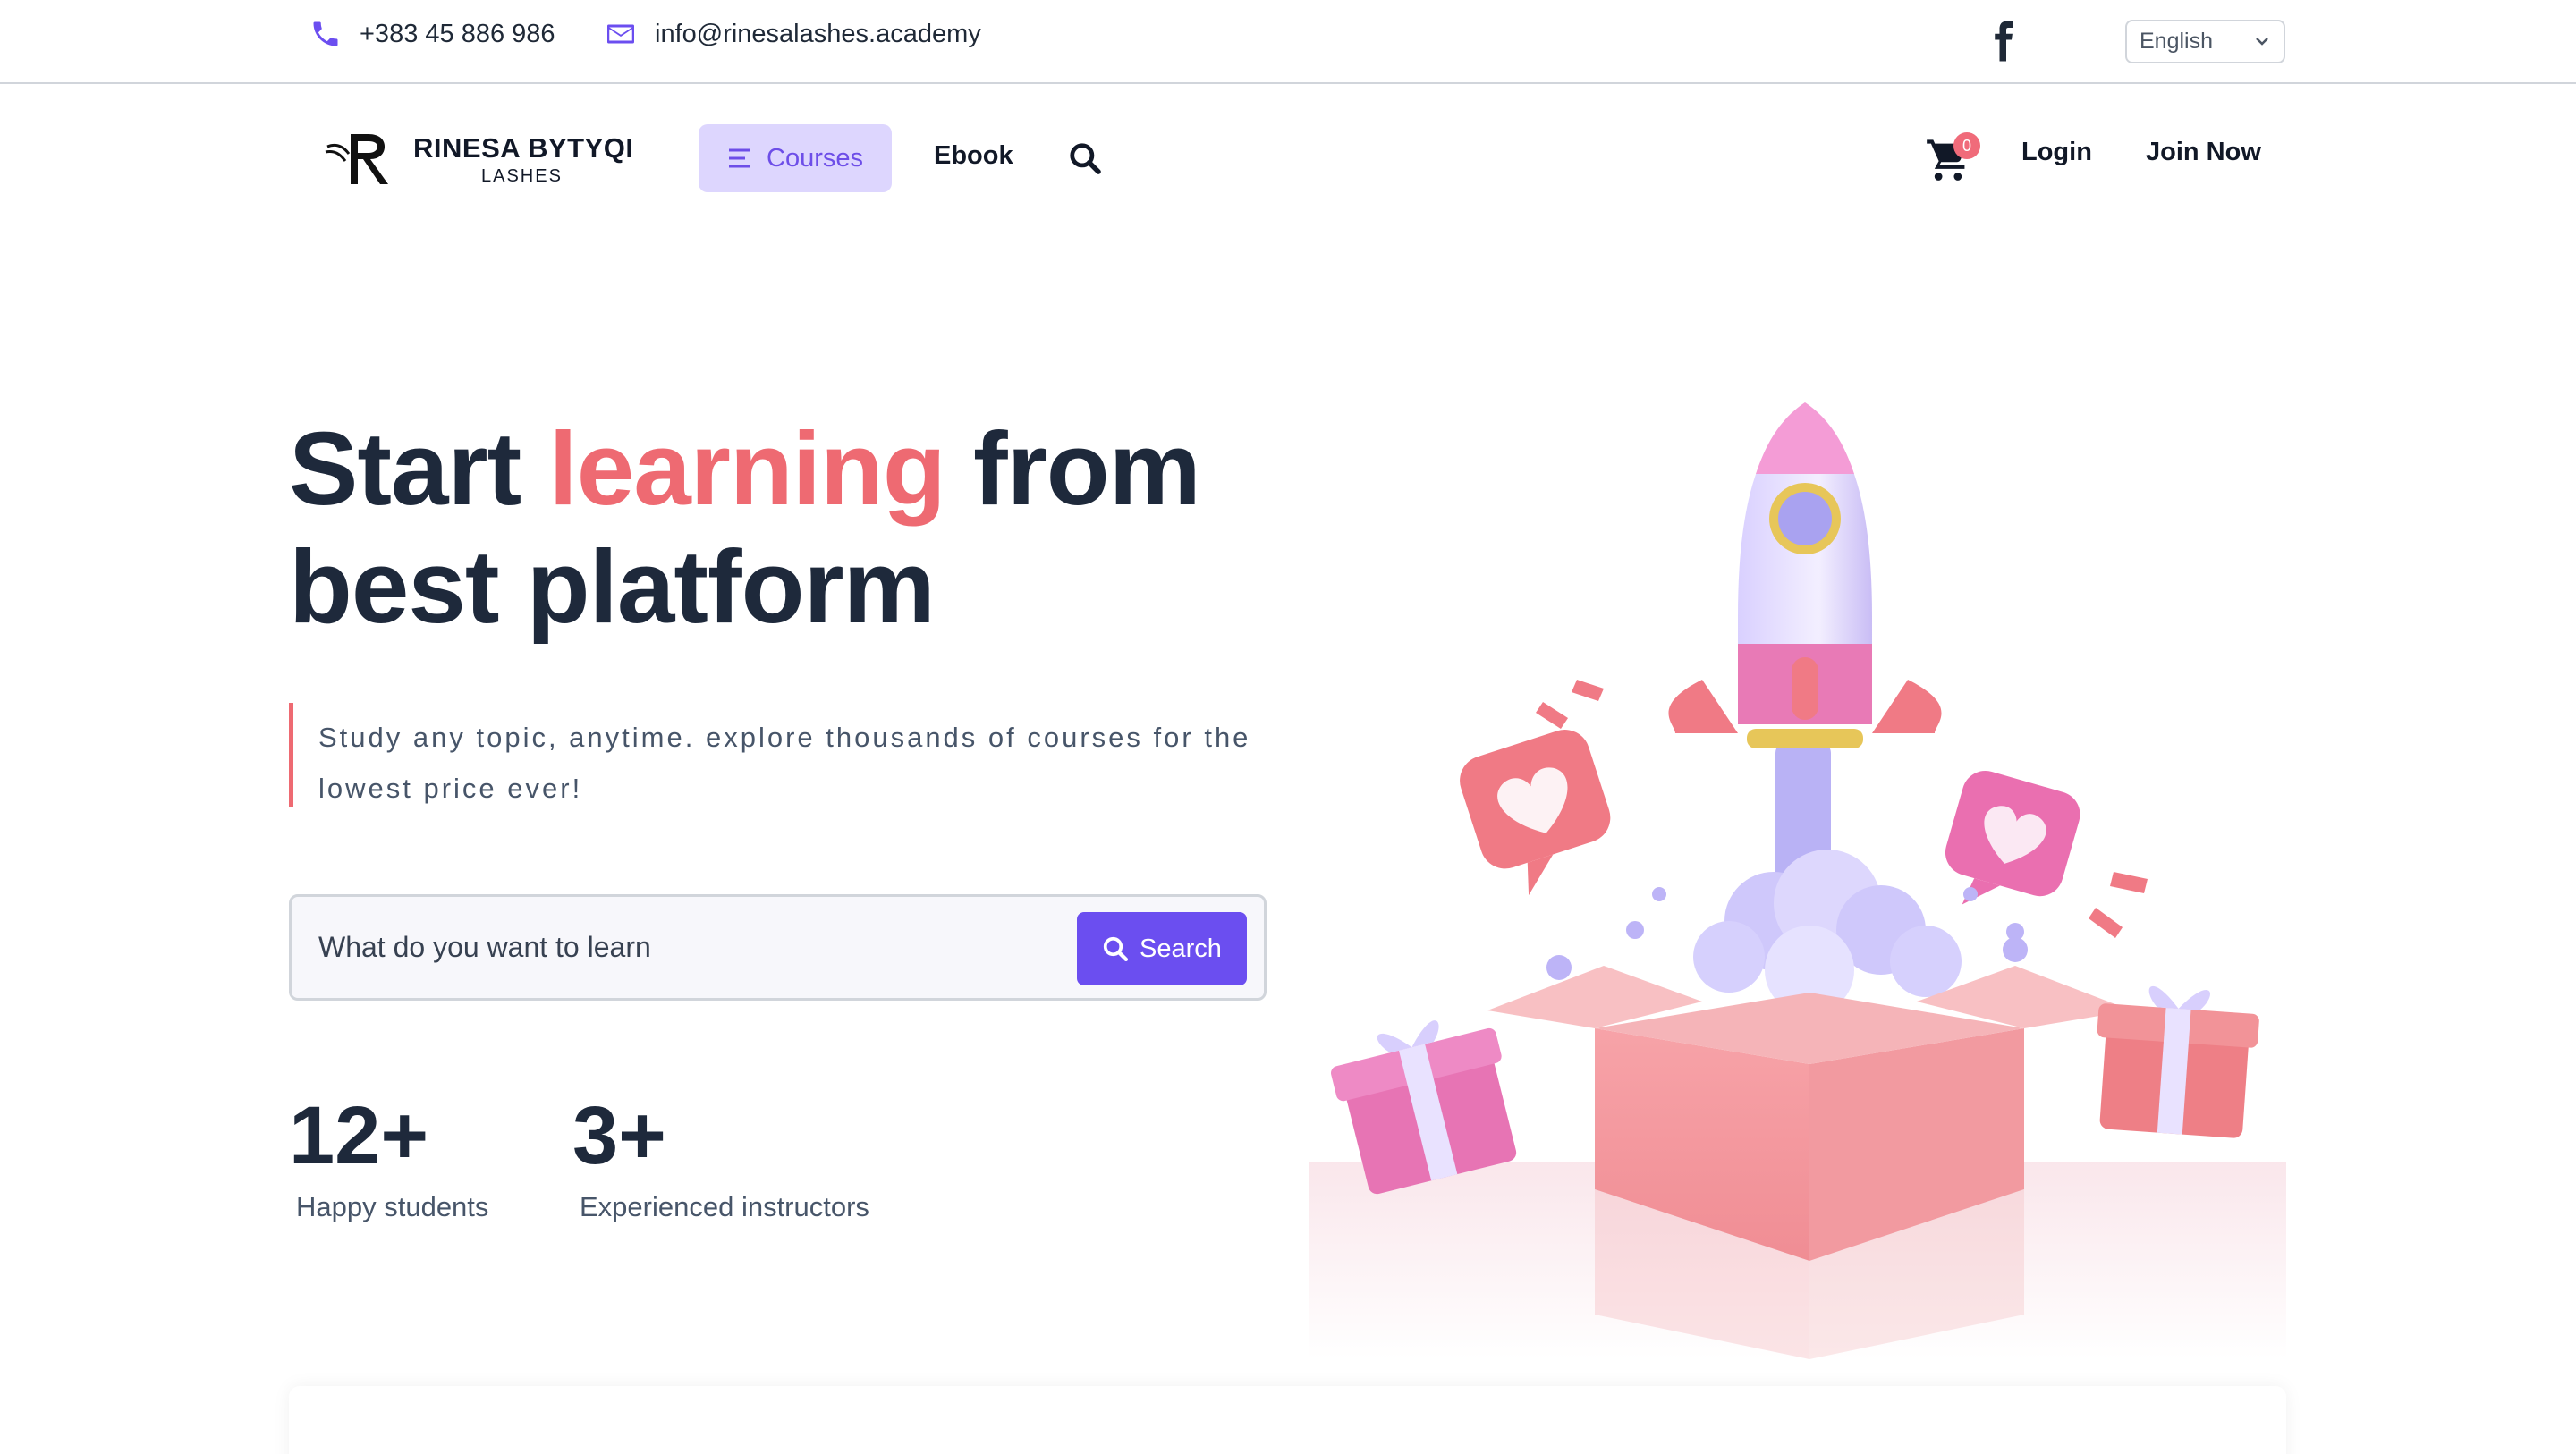 The width and height of the screenshot is (2576, 1454). What do you see at coordinates (620, 34) in the screenshot?
I see `envelope-icon` at bounding box center [620, 34].